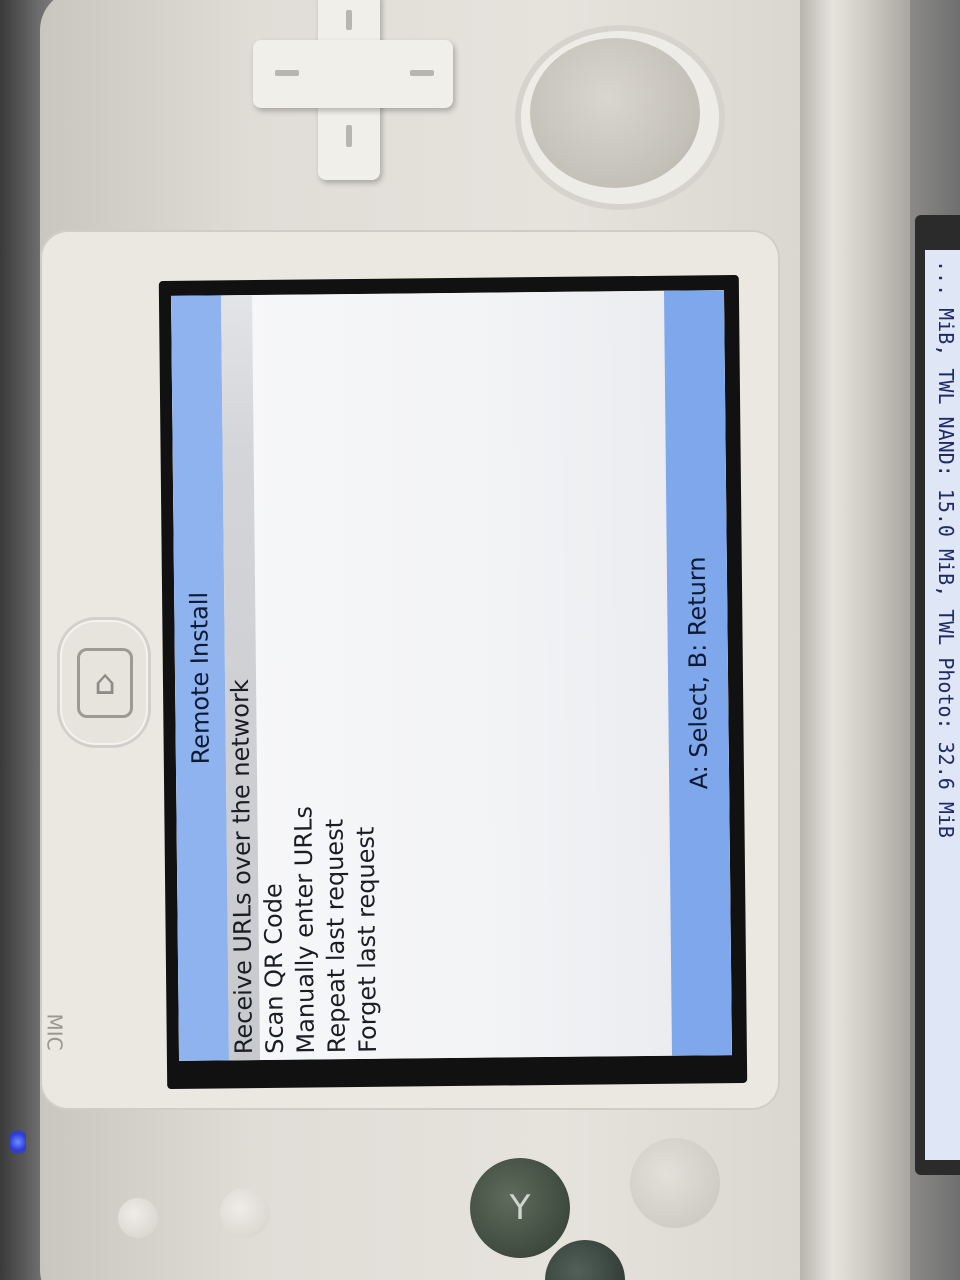  Describe the element at coordinates (138, 1218) in the screenshot. I see `select-button` at that location.